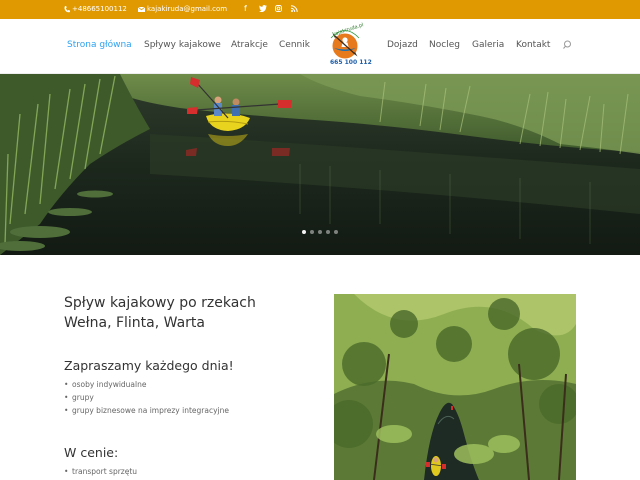 The height and width of the screenshot is (480, 640). I want to click on list-item: grupy, so click(189, 397).